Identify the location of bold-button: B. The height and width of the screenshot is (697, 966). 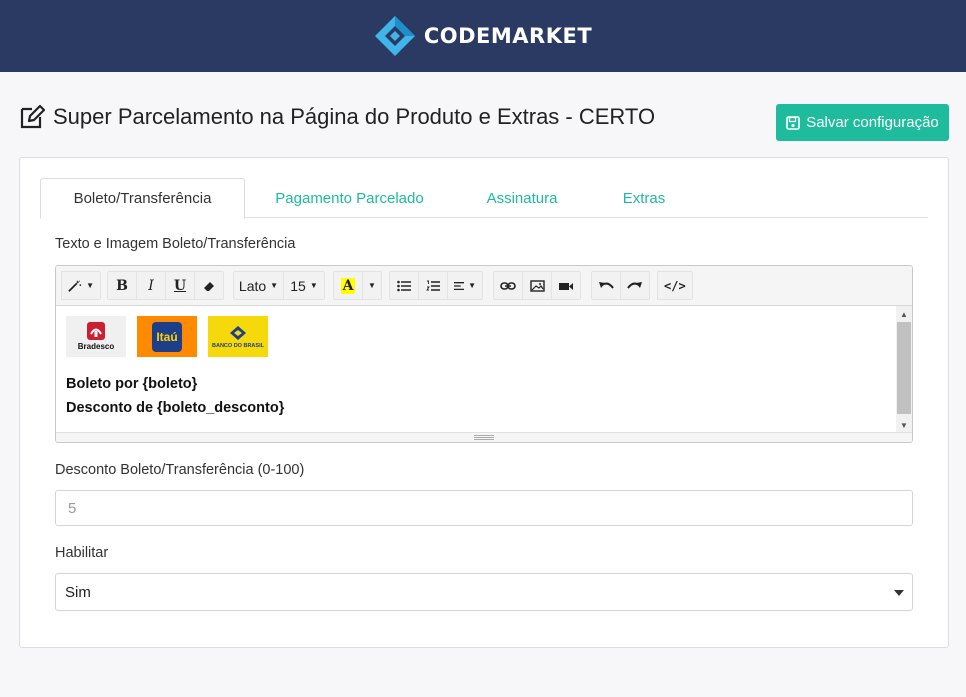
(122, 285).